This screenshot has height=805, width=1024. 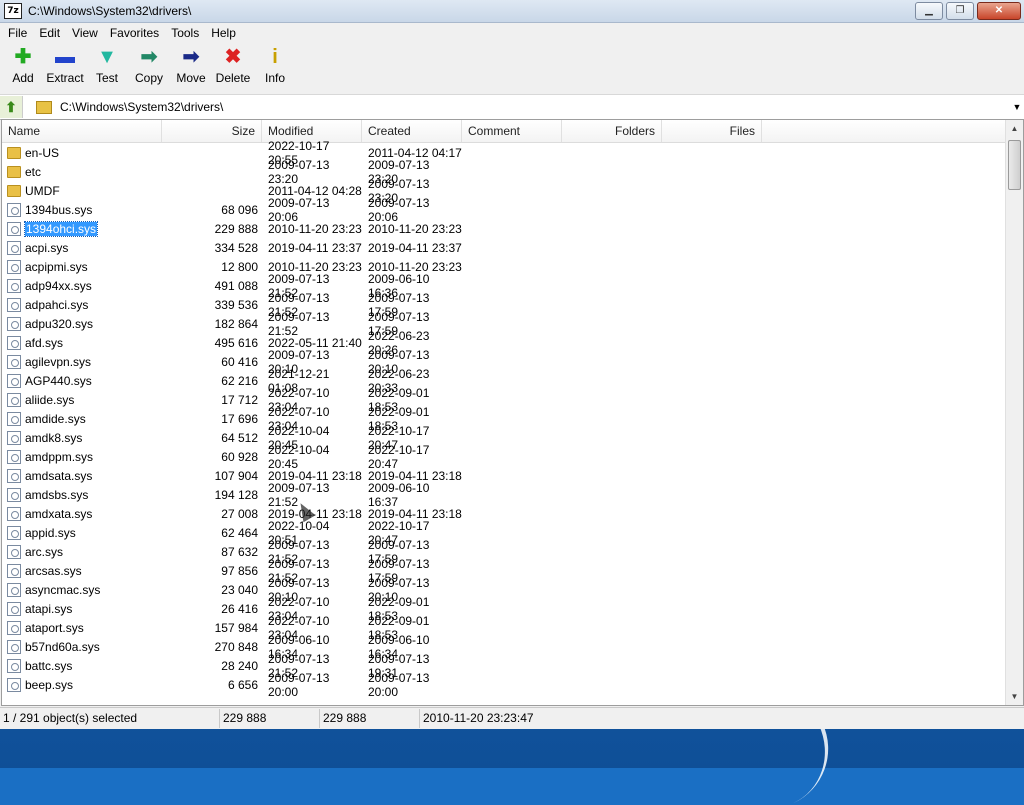 What do you see at coordinates (315, 247) in the screenshot?
I see `cell-modified: 2019-04-11 23:37` at bounding box center [315, 247].